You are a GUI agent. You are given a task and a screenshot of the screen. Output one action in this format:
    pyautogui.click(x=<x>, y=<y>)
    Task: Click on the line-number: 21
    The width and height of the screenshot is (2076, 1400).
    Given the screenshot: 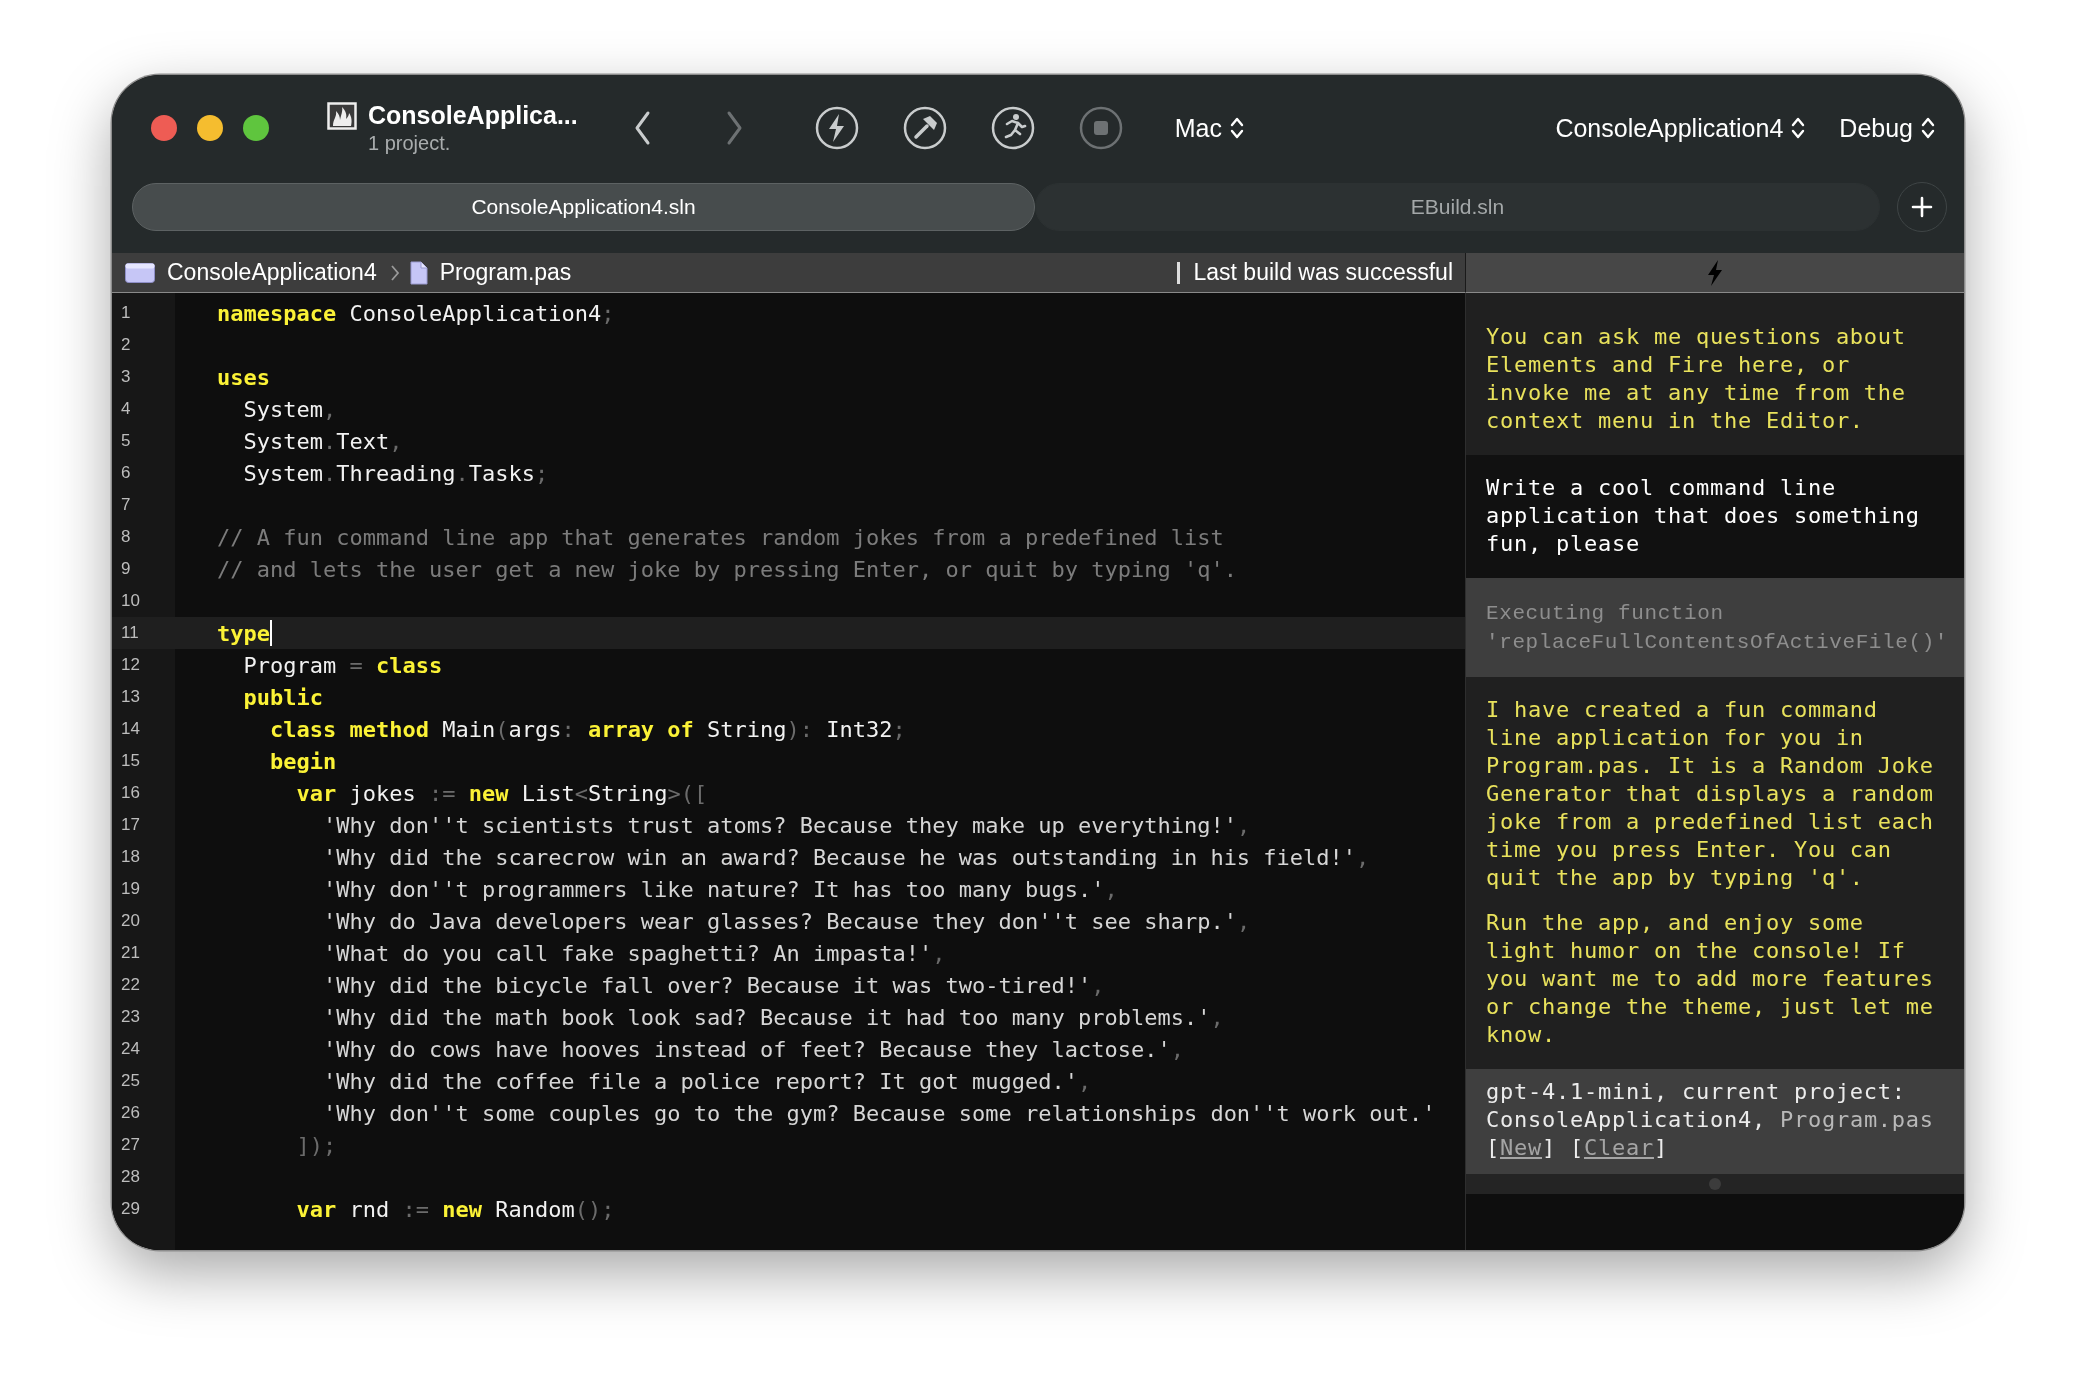 What is the action you would take?
    pyautogui.click(x=130, y=953)
    